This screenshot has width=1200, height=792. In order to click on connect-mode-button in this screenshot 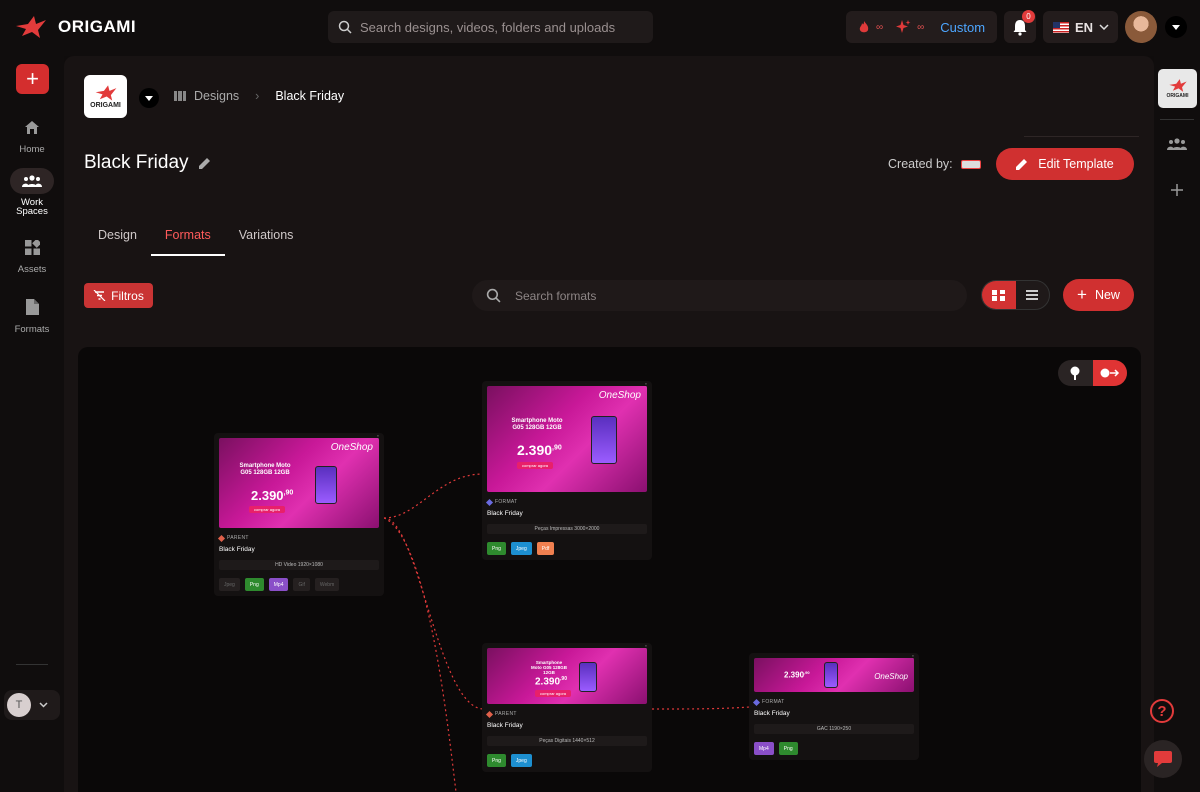, I will do `click(1109, 373)`.